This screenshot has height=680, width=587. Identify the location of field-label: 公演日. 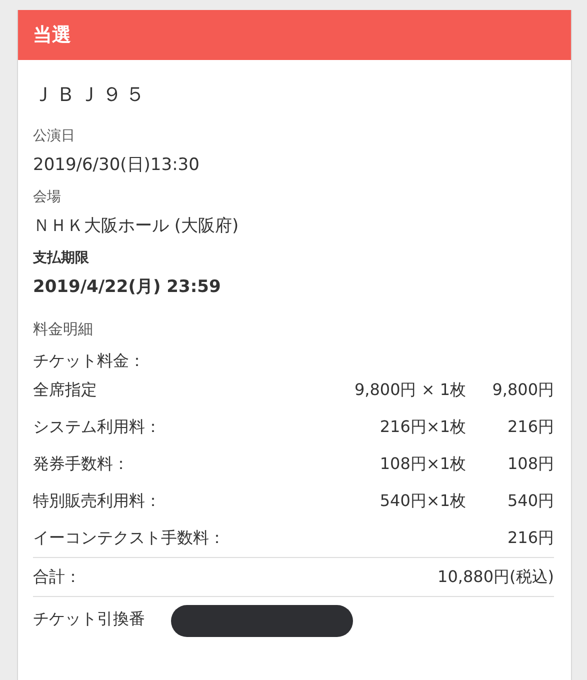
(54, 136).